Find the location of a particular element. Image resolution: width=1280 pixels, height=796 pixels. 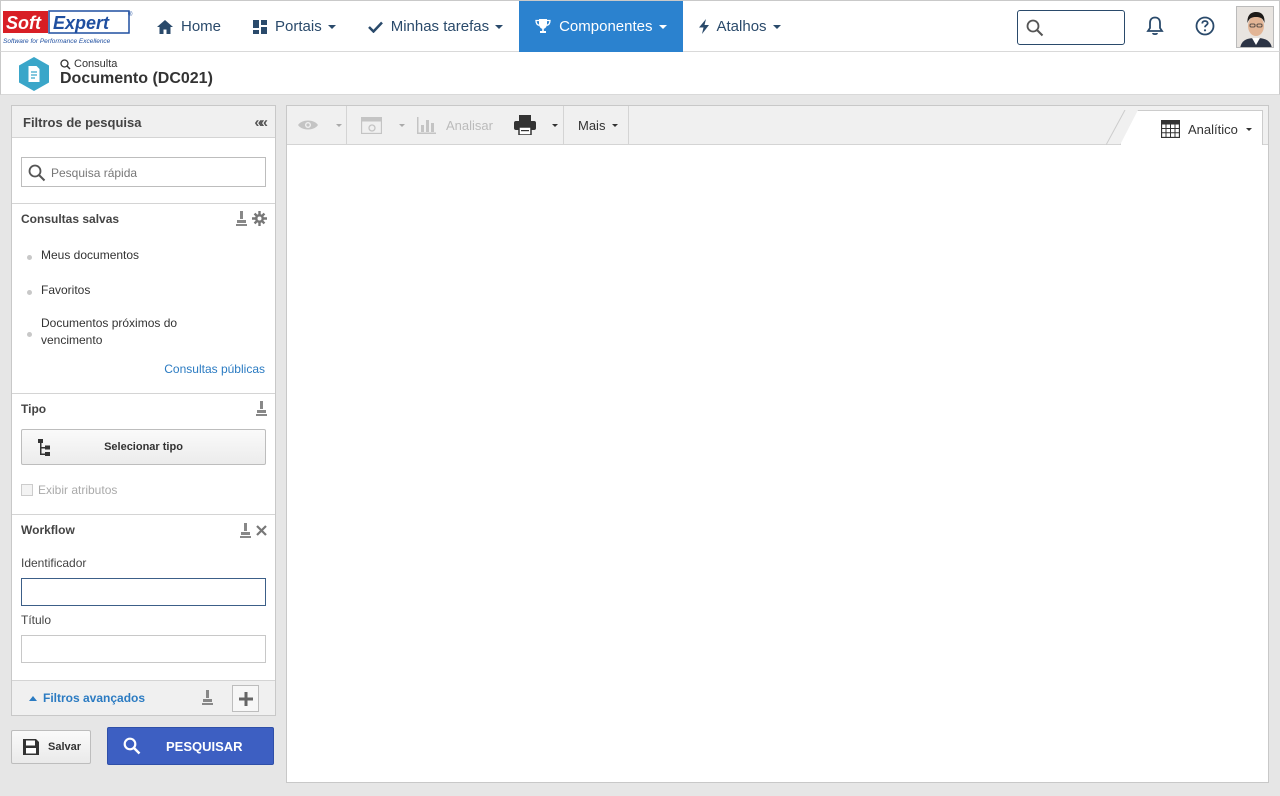

saved-query-item: Documentos próximos do vencimento is located at coordinates (126, 332).